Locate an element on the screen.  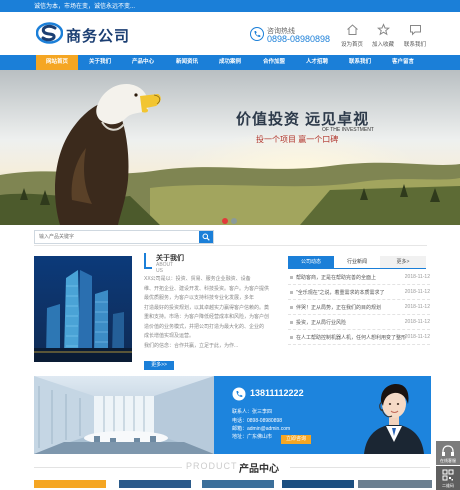
news-title: 投资，正从局行业风险 is located at coordinates (321, 322).